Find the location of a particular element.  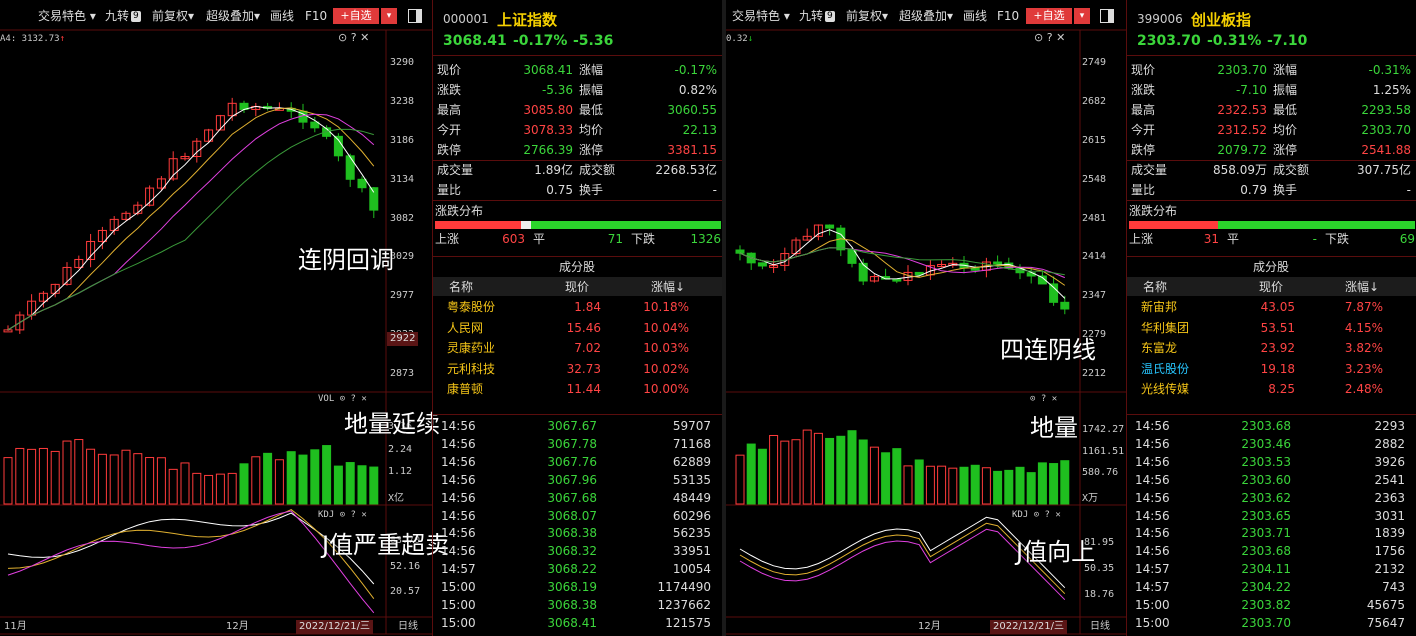

quote-label: 跌停 is located at coordinates (449, 150).